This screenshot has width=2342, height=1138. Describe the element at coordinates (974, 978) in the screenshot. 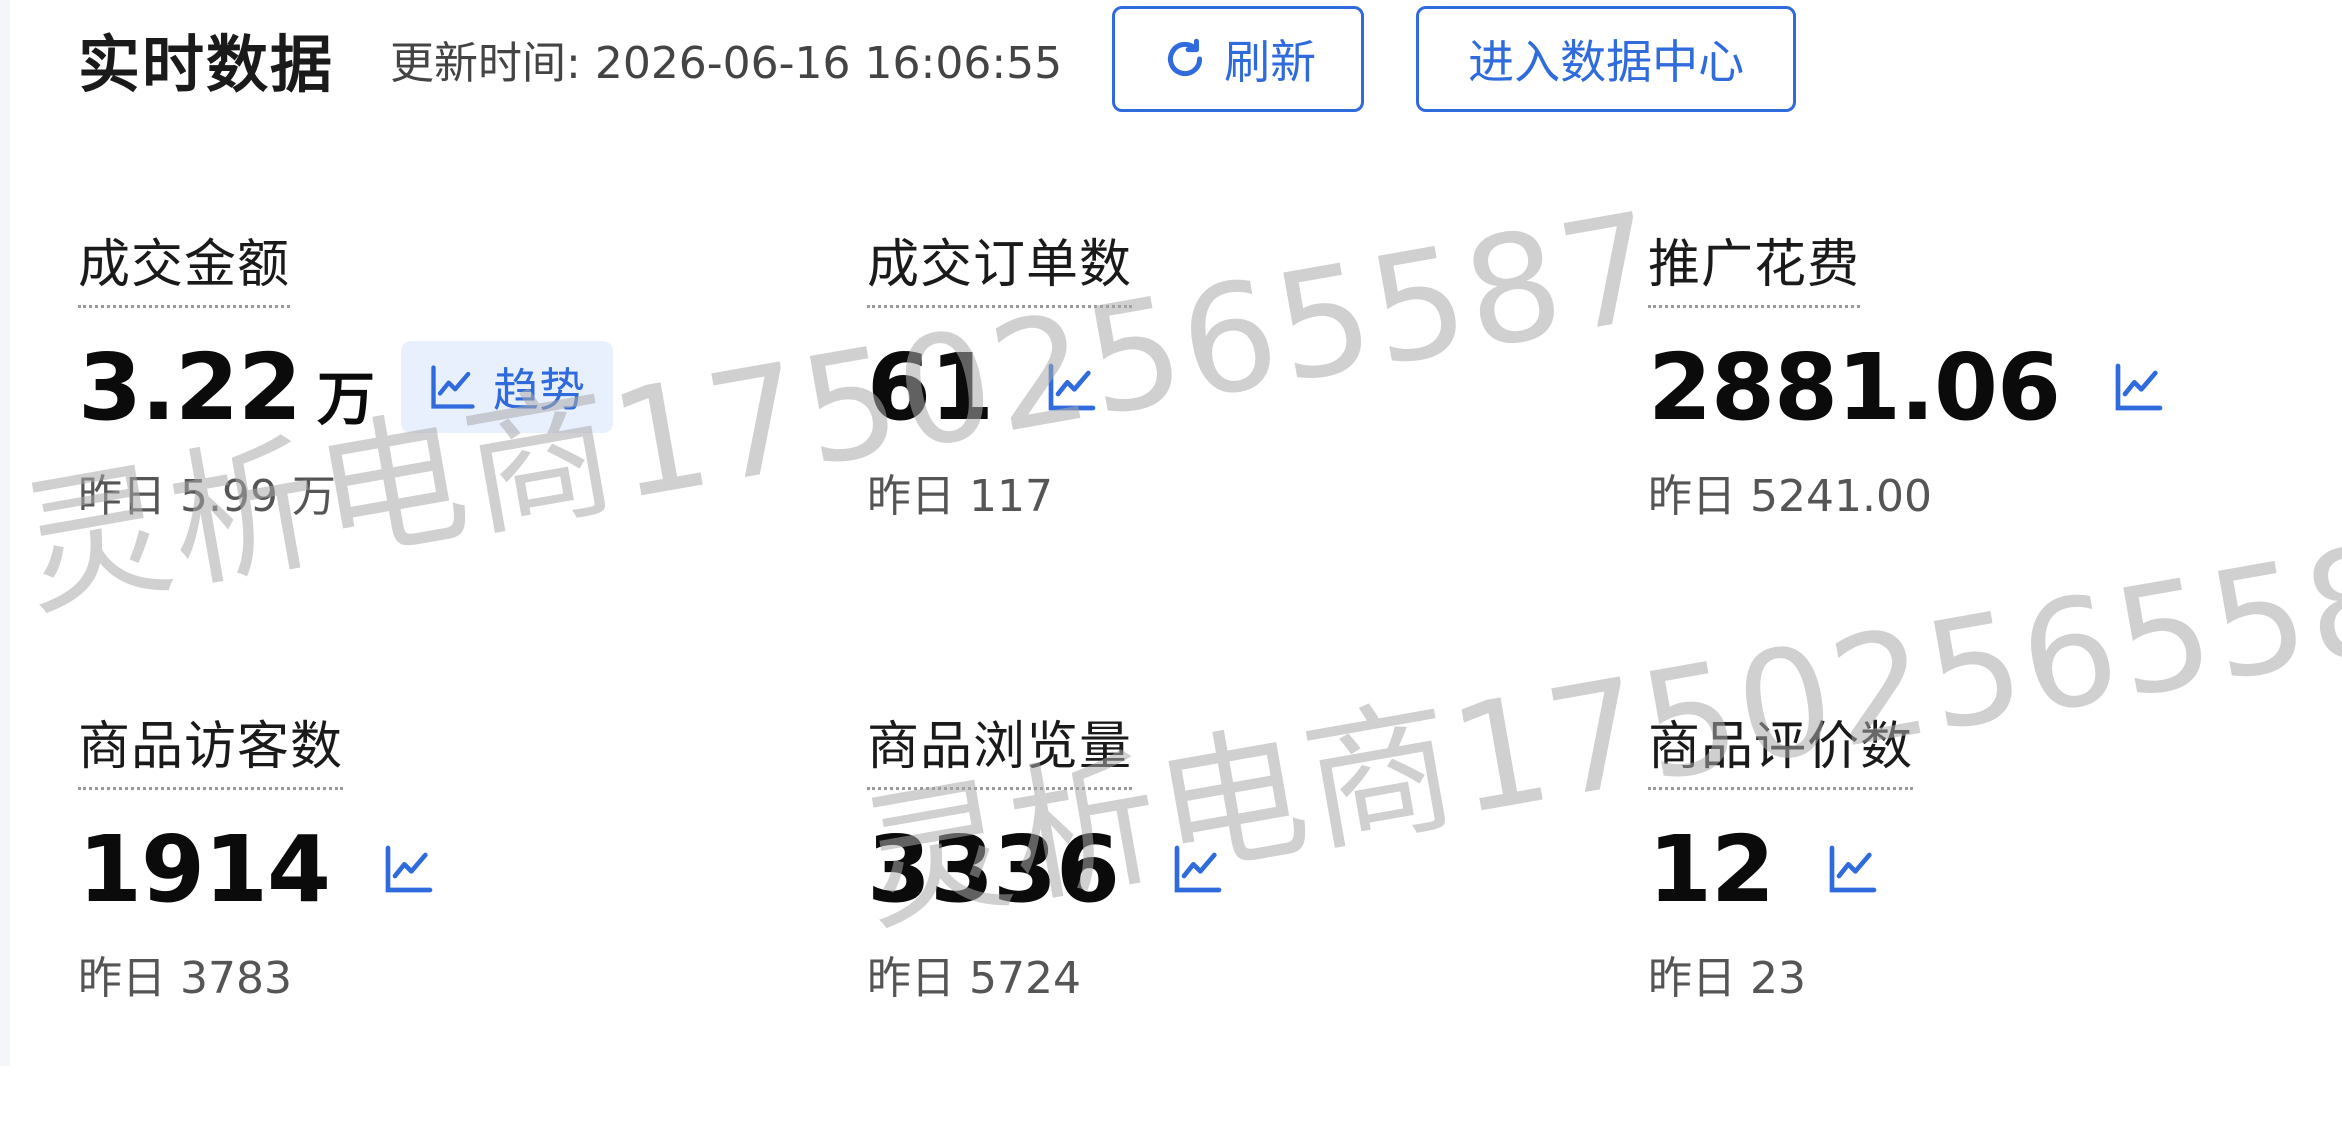

I see `metric-previous: 昨日 5724` at that location.